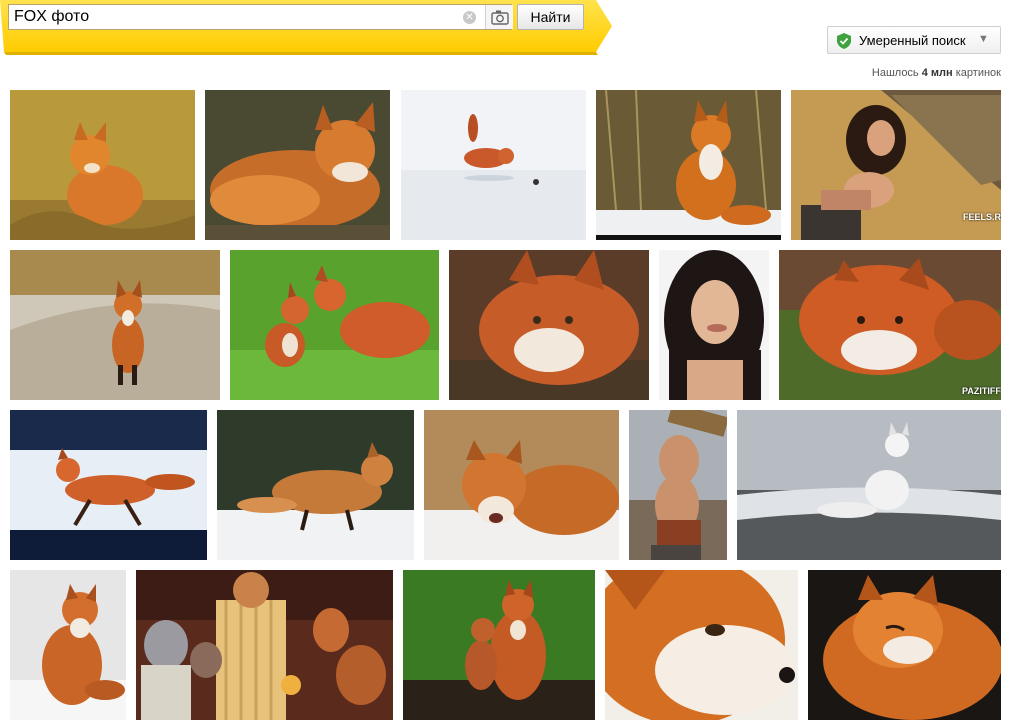 This screenshot has width=1011, height=726. I want to click on clear-icon: ✕, so click(469, 17).